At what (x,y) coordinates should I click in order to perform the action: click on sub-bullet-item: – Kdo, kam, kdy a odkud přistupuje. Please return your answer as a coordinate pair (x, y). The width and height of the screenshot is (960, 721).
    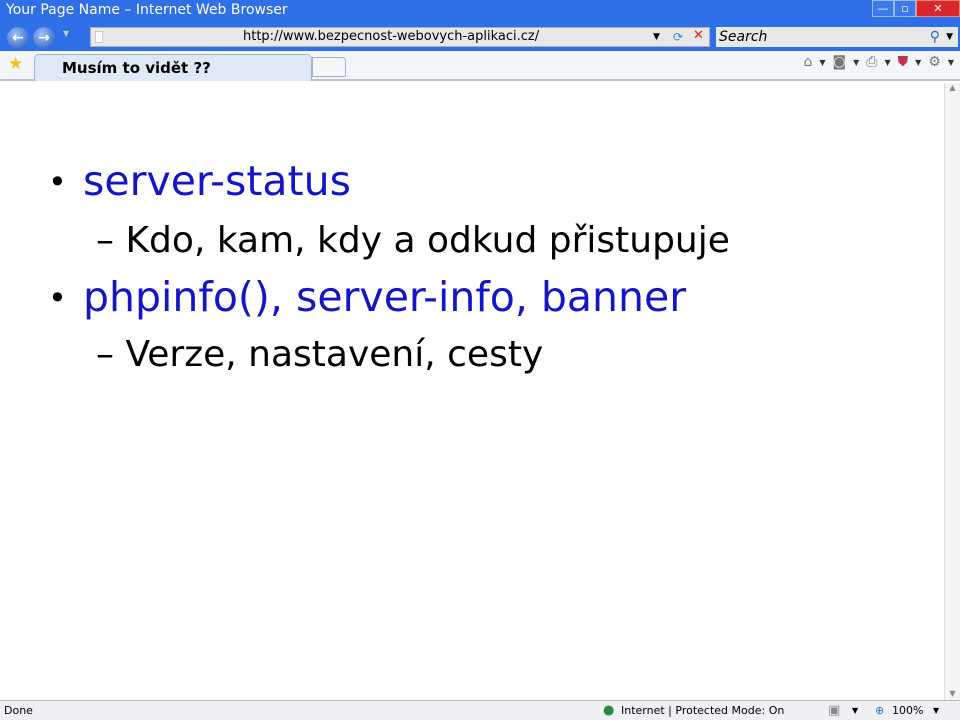
    Looking at the image, I should click on (413, 240).